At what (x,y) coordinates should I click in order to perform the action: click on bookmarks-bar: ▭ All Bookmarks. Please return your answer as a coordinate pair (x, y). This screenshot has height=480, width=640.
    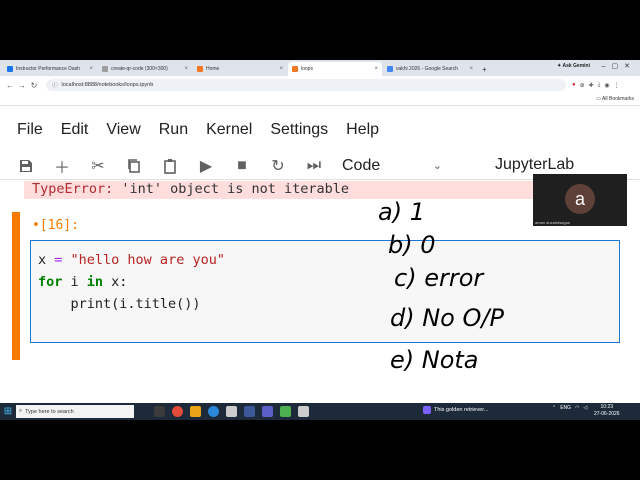
    Looking at the image, I should click on (320, 100).